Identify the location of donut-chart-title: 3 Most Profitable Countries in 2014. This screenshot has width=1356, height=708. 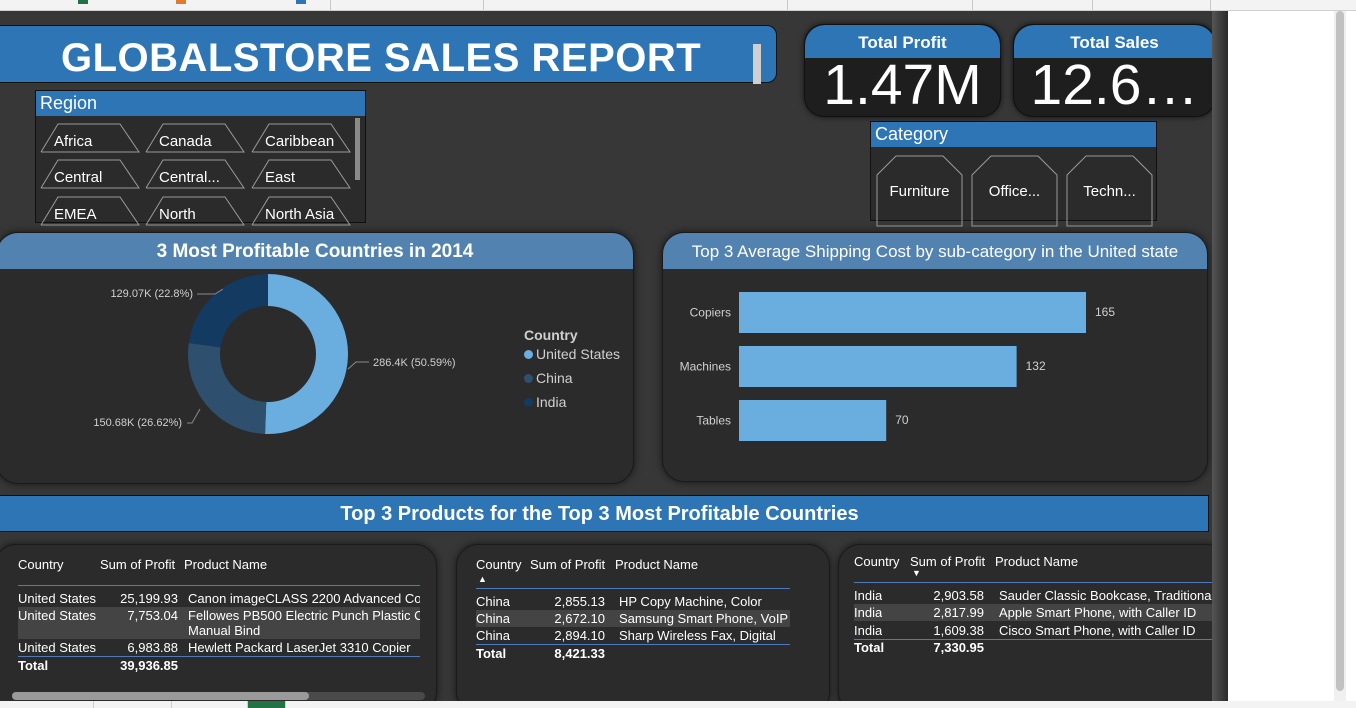
(316, 251).